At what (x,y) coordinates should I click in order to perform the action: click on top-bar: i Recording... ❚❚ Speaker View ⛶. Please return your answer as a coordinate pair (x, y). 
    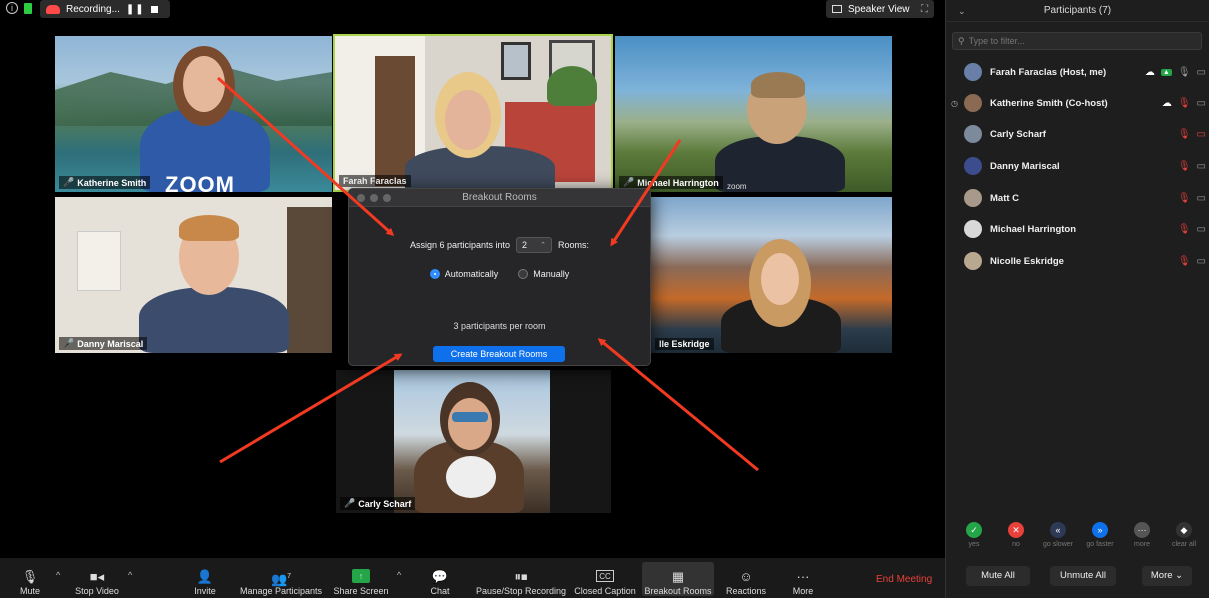
    Looking at the image, I should click on (472, 10).